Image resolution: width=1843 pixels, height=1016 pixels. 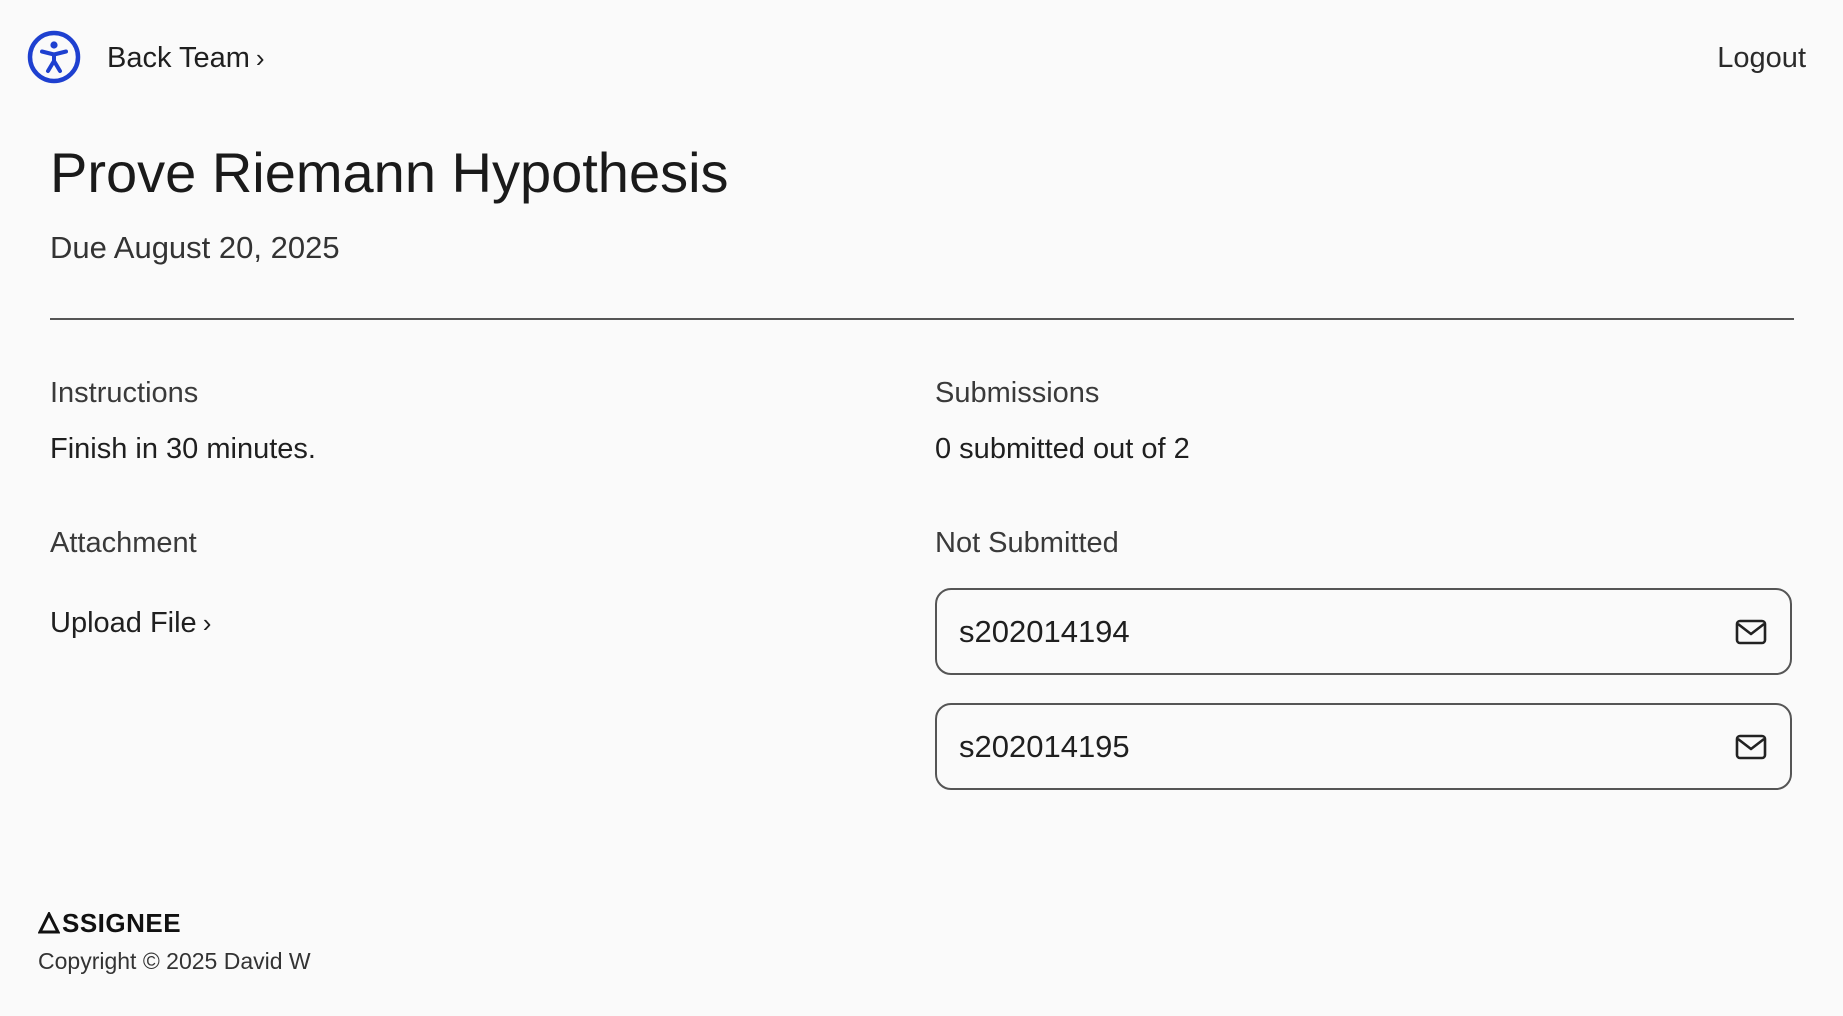 What do you see at coordinates (54, 57) in the screenshot?
I see `accessibility-icon` at bounding box center [54, 57].